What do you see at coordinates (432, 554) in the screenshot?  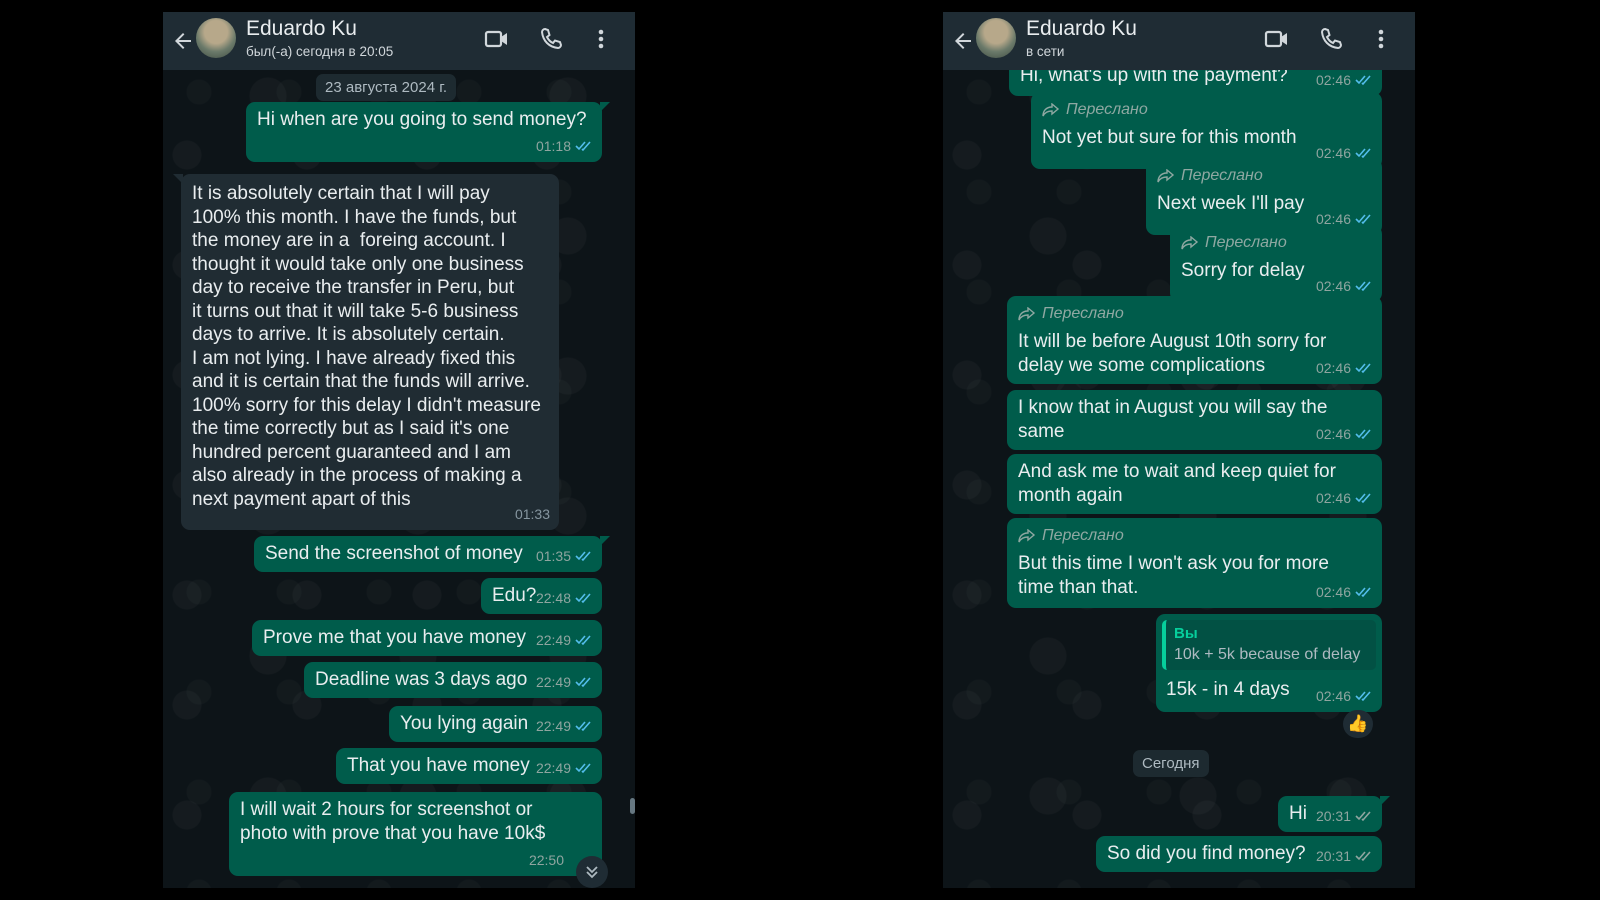 I see `message-bubble: Send the screenshot of money 01:35` at bounding box center [432, 554].